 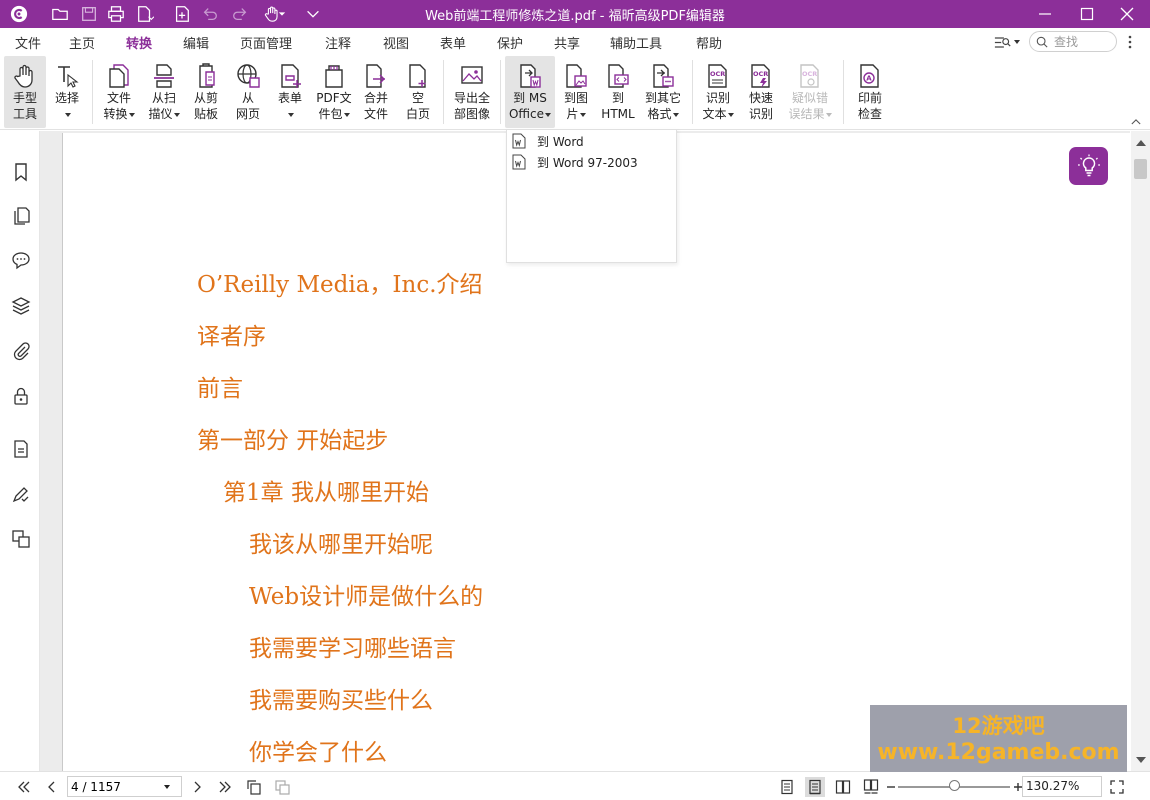 I want to click on menu-protect: 保护, so click(x=510, y=42).